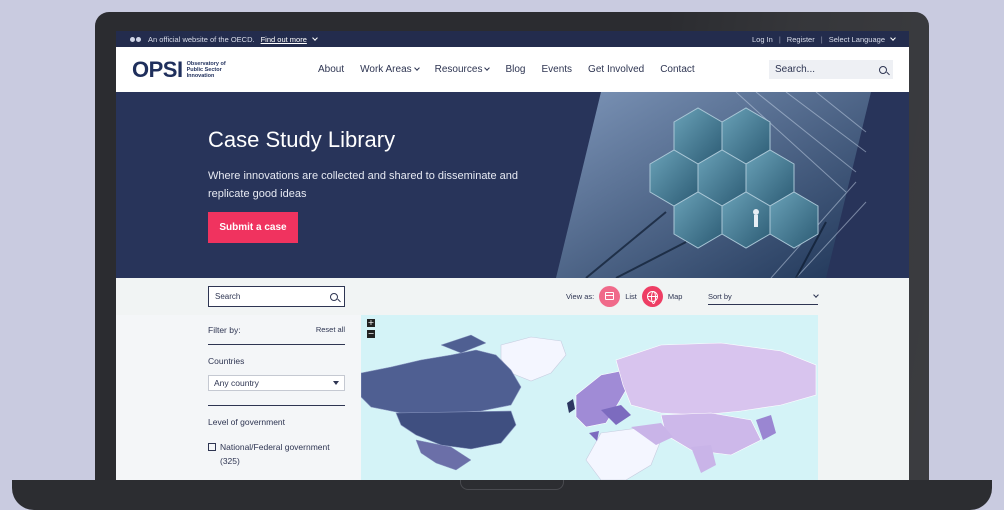  Describe the element at coordinates (236, 383) in the screenshot. I see `country-select-value: Any country` at that location.